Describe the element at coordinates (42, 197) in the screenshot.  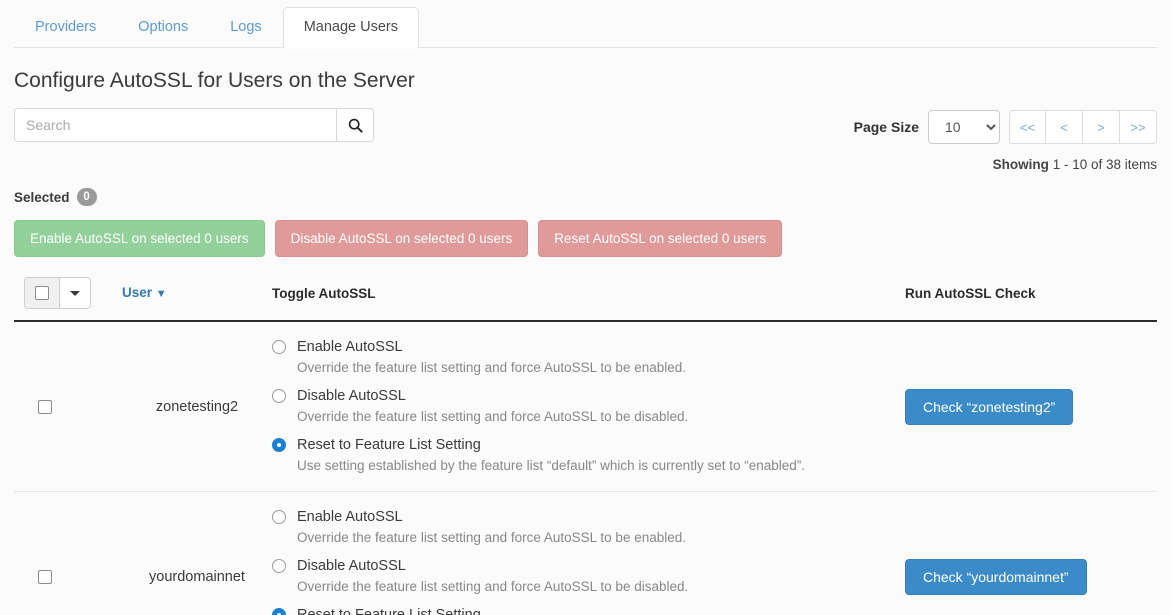
I see `selected-label: Selected` at that location.